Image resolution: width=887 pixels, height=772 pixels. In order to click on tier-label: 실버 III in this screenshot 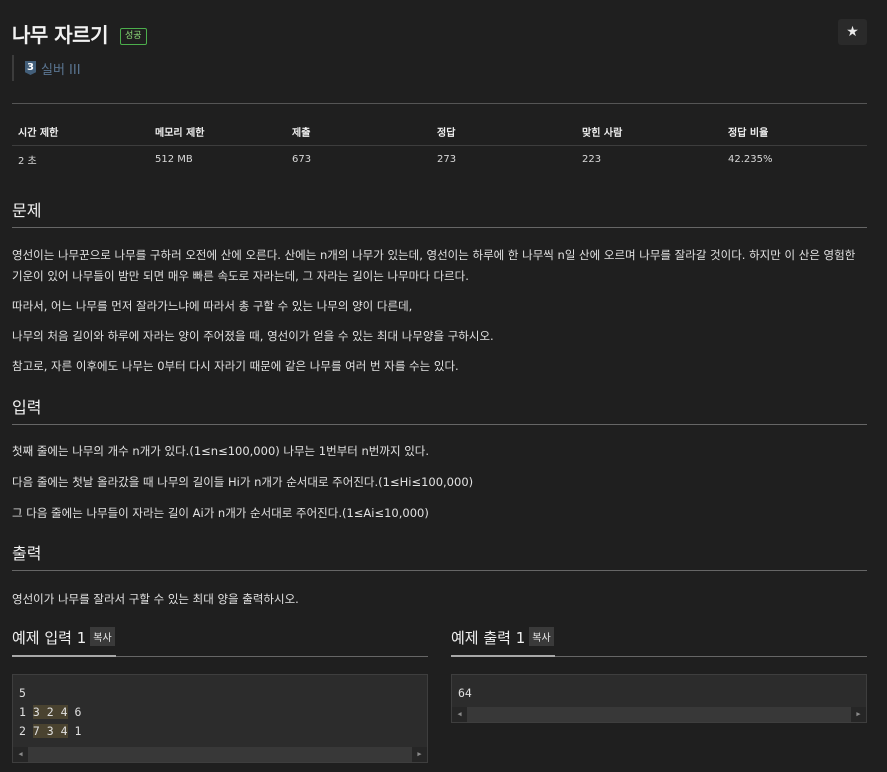, I will do `click(61, 70)`.